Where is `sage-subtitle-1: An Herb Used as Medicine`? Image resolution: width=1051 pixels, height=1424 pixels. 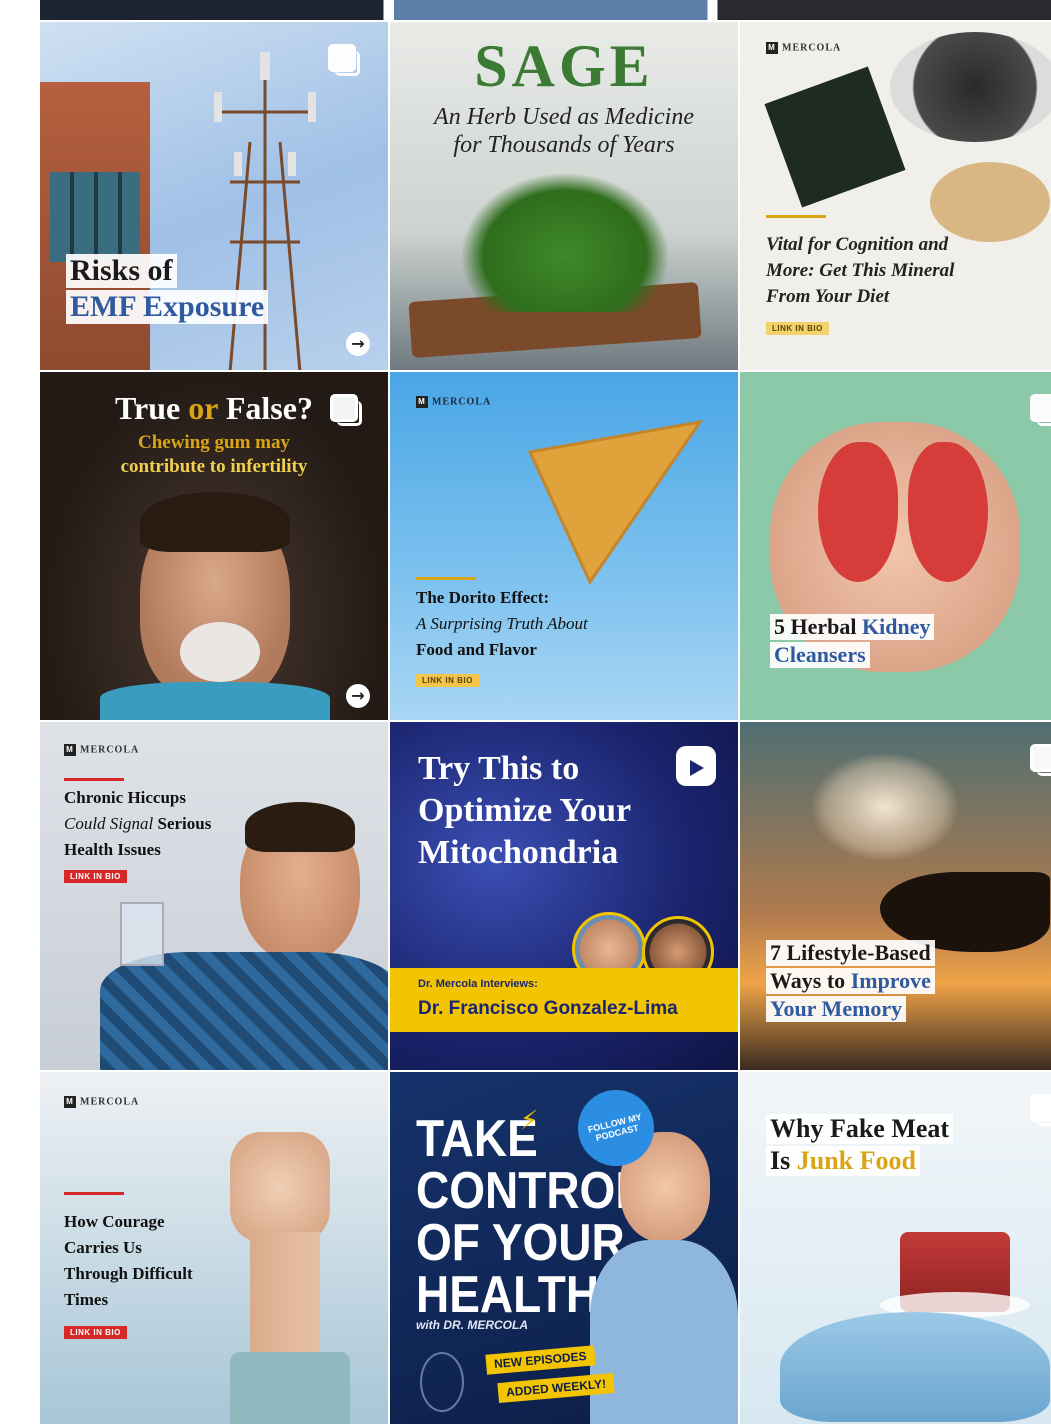 sage-subtitle-1: An Herb Used as Medicine is located at coordinates (564, 117).